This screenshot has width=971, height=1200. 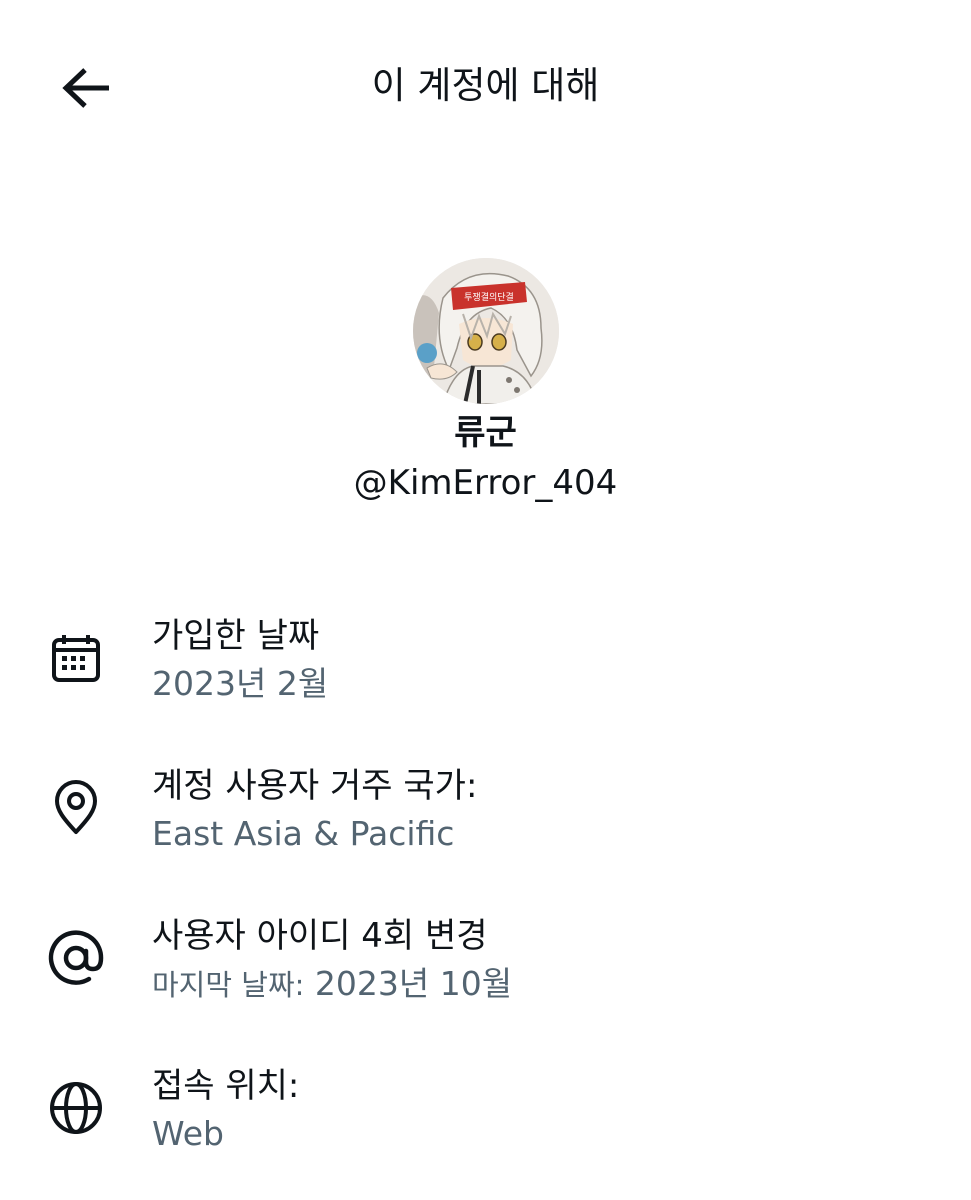 I want to click on country-label: 계정 사용자 거주 국가:, so click(x=315, y=786).